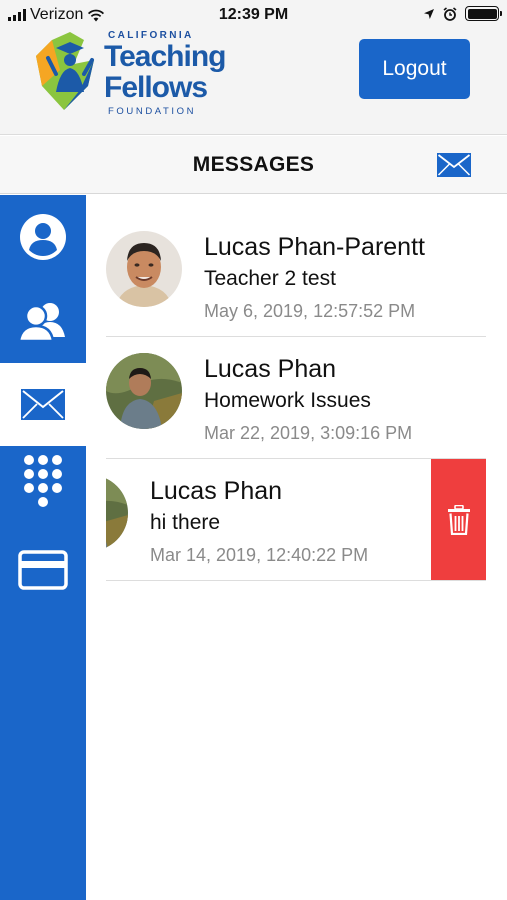  Describe the element at coordinates (287, 400) in the screenshot. I see `message-subject: Homework Issues` at that location.